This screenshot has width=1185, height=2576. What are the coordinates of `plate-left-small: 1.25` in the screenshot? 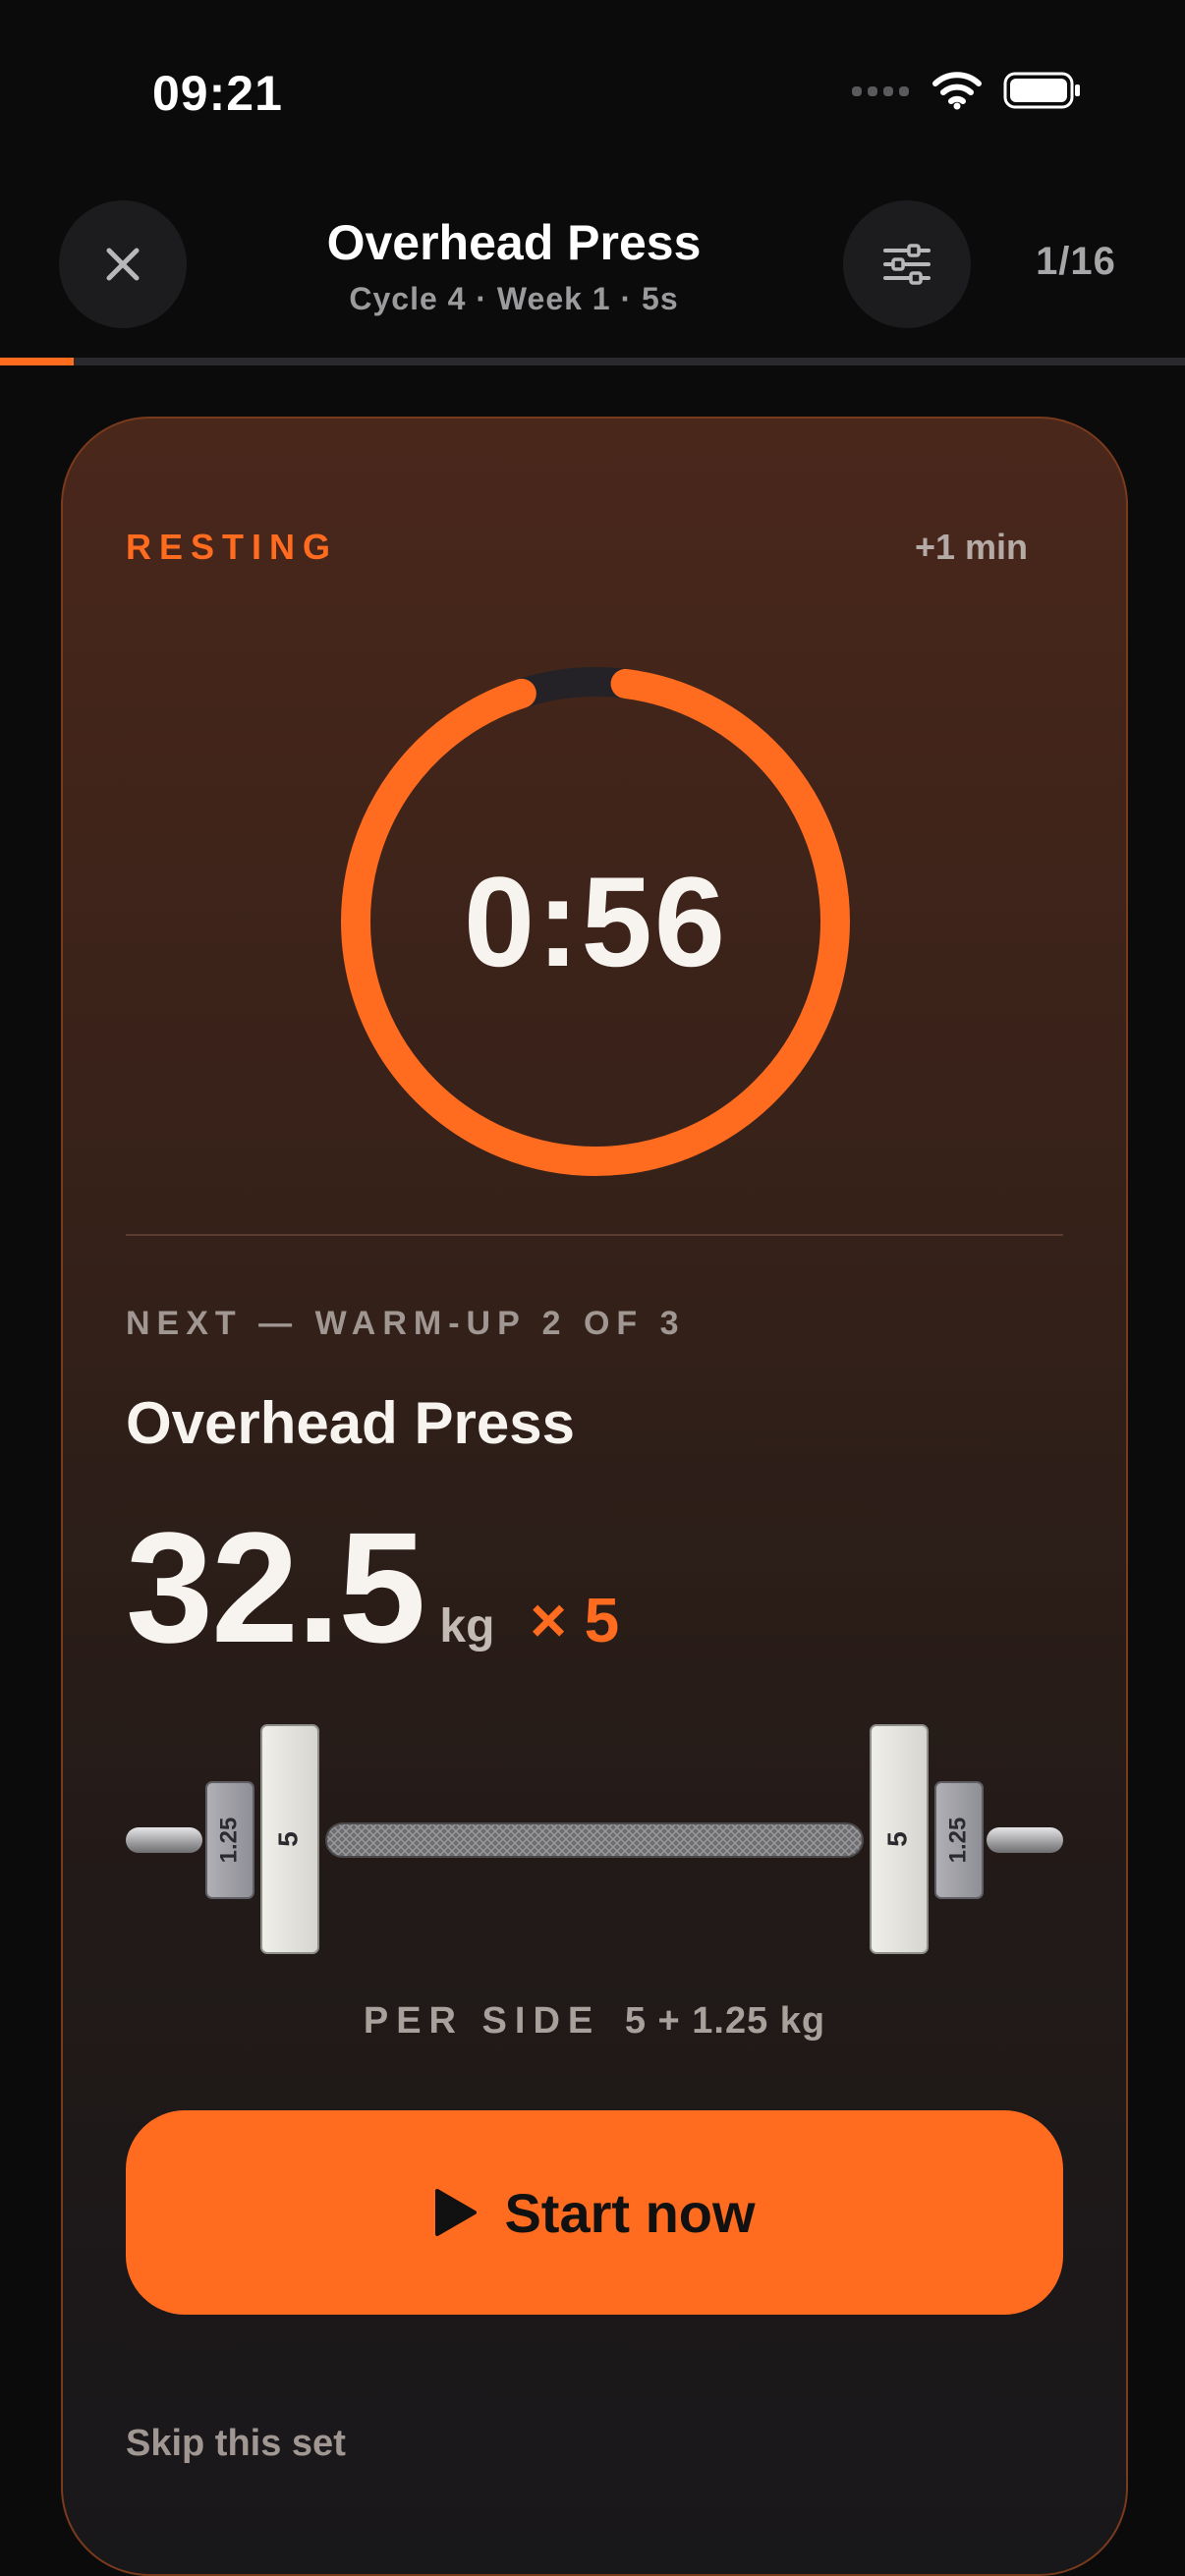 It's located at (230, 1840).